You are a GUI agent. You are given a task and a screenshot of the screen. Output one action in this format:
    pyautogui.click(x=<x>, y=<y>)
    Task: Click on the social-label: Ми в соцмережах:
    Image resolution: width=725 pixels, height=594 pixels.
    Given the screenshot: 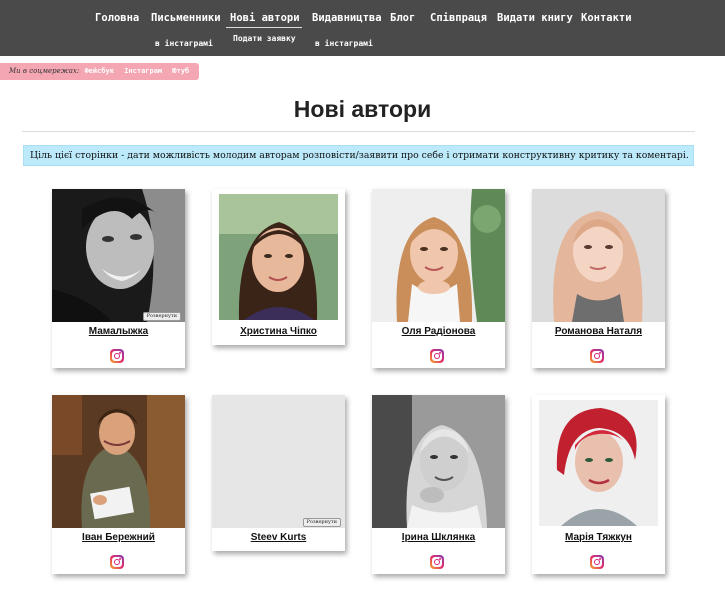 What is the action you would take?
    pyautogui.click(x=44, y=71)
    